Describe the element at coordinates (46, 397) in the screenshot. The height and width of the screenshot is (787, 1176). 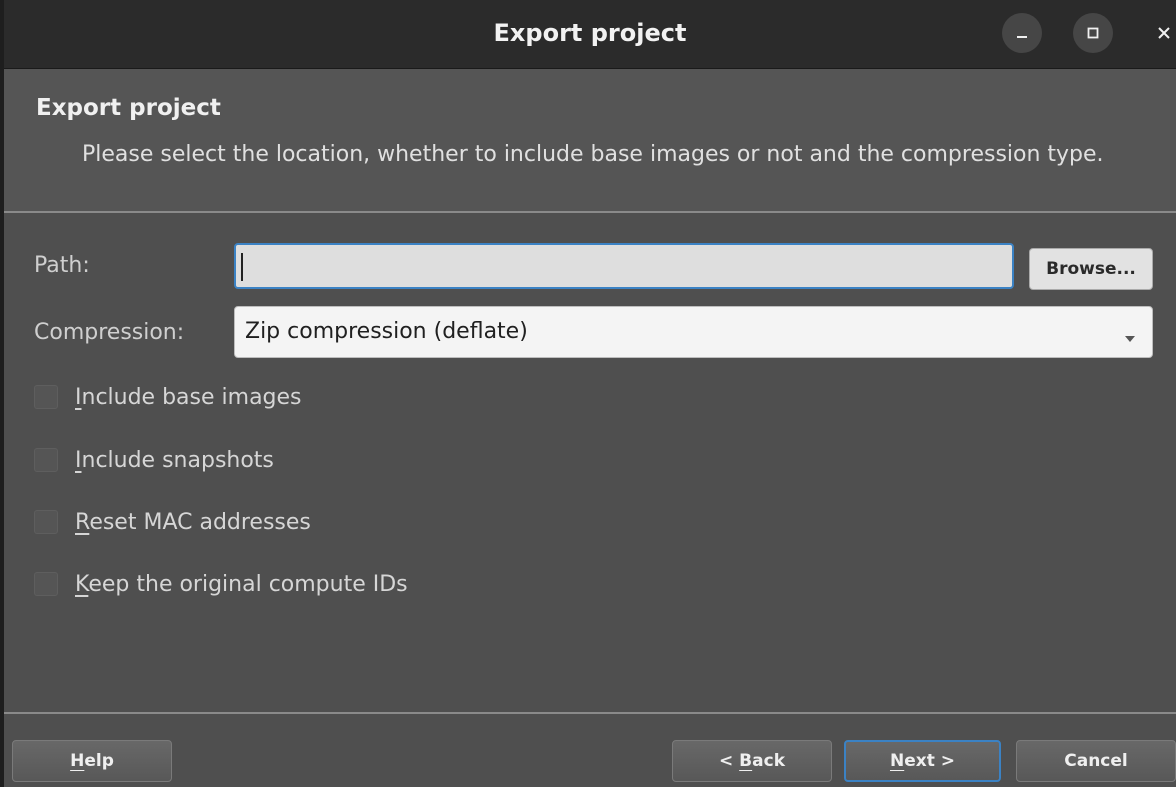
I see `include-base-images-checkbox` at that location.